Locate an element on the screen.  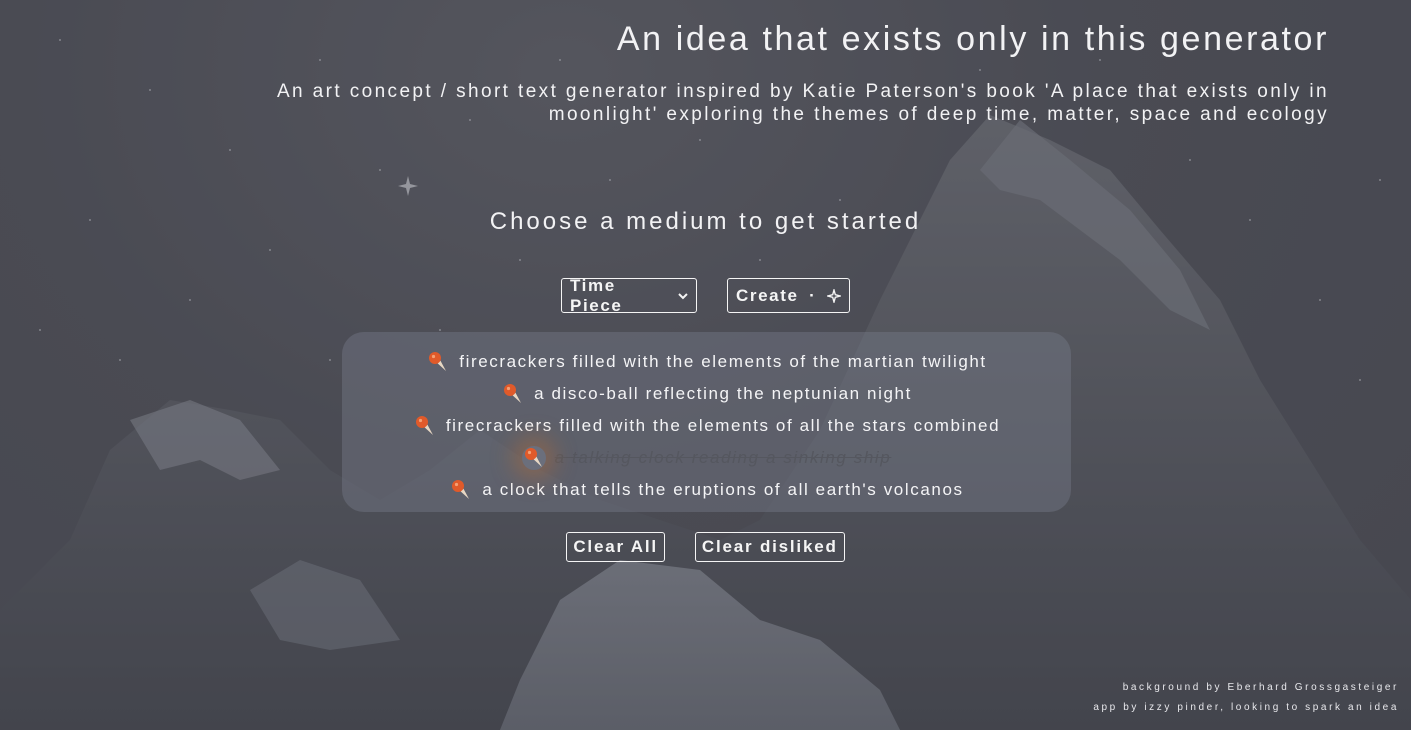
create-button: Create · is located at coordinates (788, 295).